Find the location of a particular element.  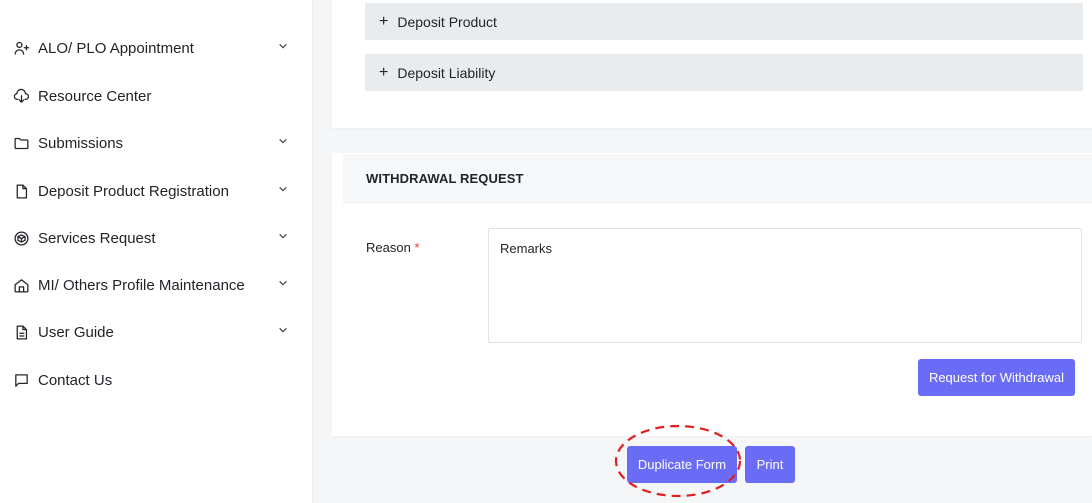

sidebar-item-services-request: Services Request is located at coordinates (156, 238).